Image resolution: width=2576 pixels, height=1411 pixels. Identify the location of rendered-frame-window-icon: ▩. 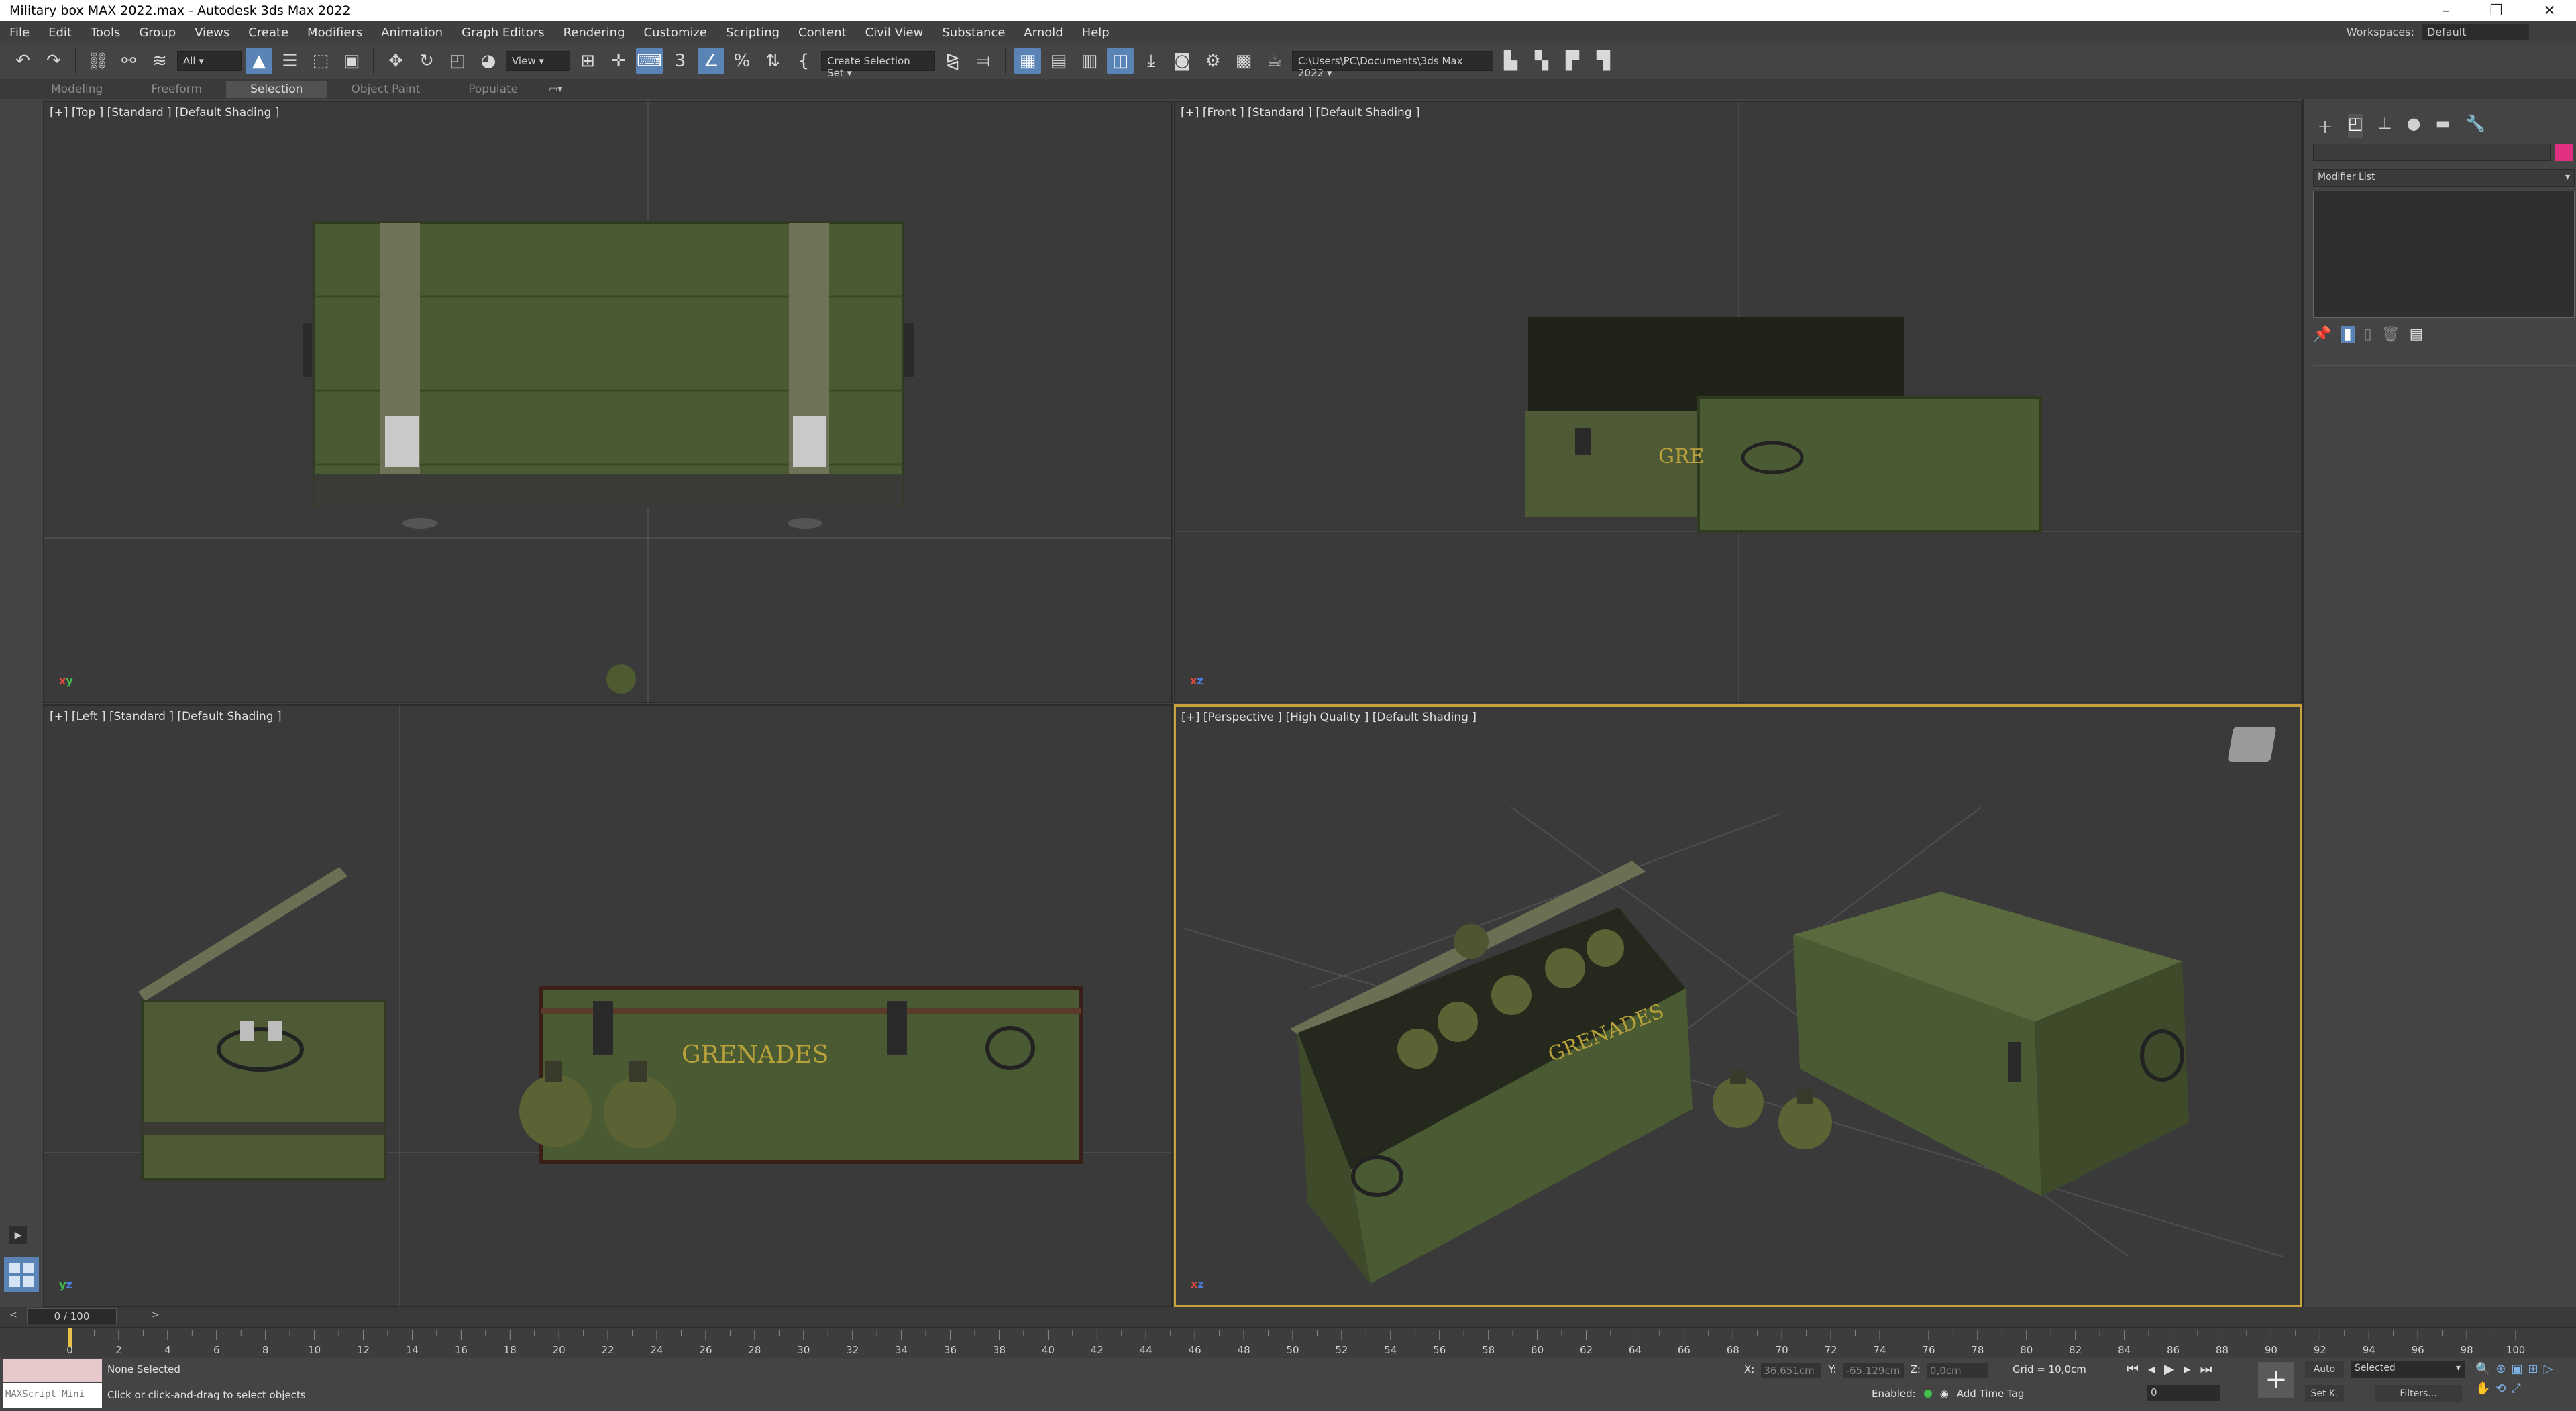
(1243, 61).